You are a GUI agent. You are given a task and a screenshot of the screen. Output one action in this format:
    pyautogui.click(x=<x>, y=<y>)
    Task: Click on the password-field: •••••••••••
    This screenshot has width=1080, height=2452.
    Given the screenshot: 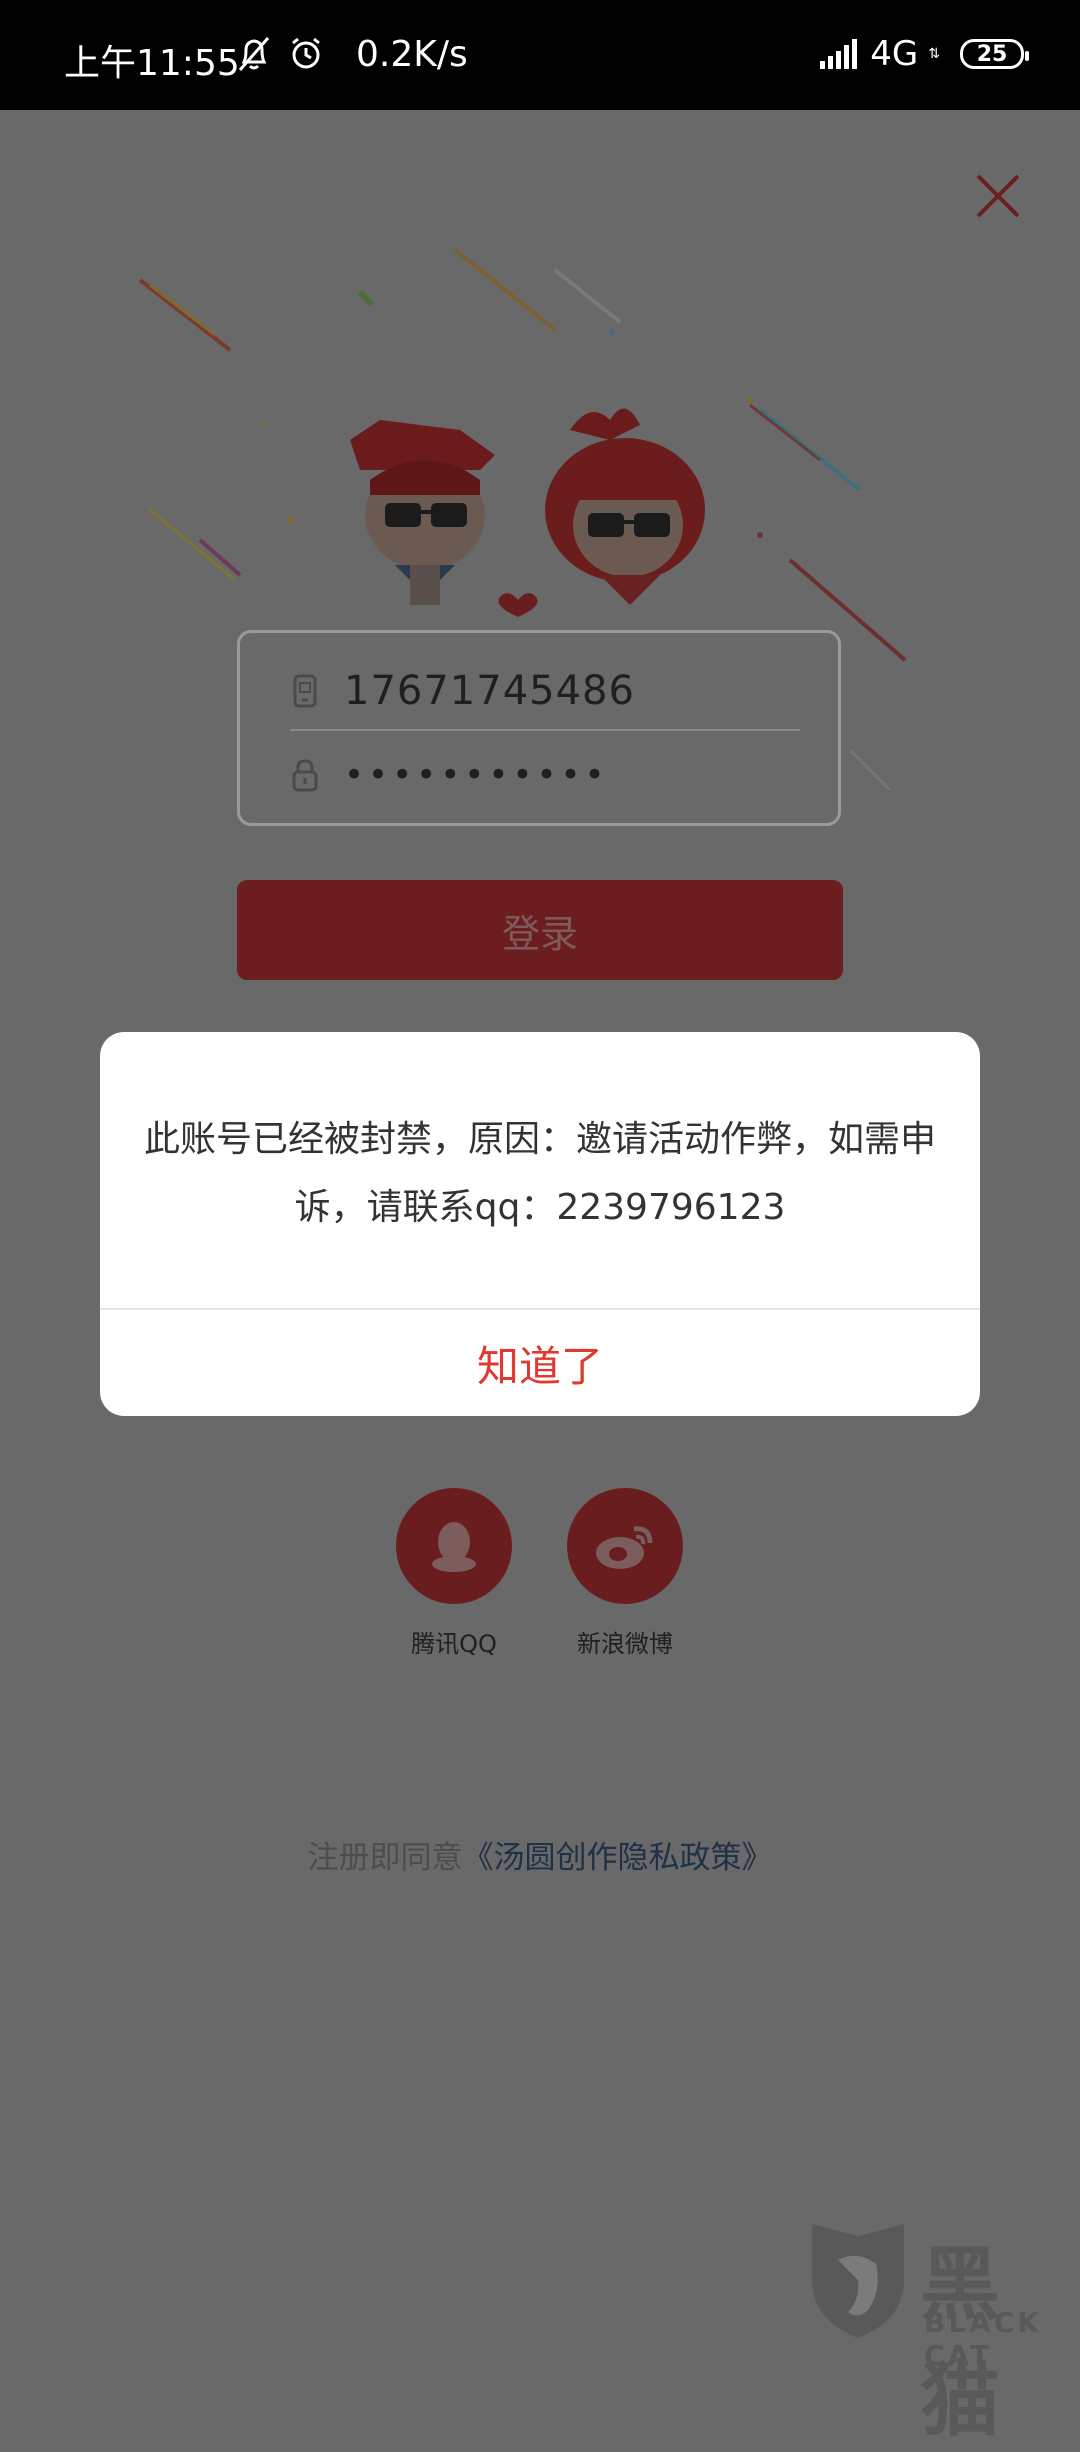 What is the action you would take?
    pyautogui.click(x=545, y=775)
    